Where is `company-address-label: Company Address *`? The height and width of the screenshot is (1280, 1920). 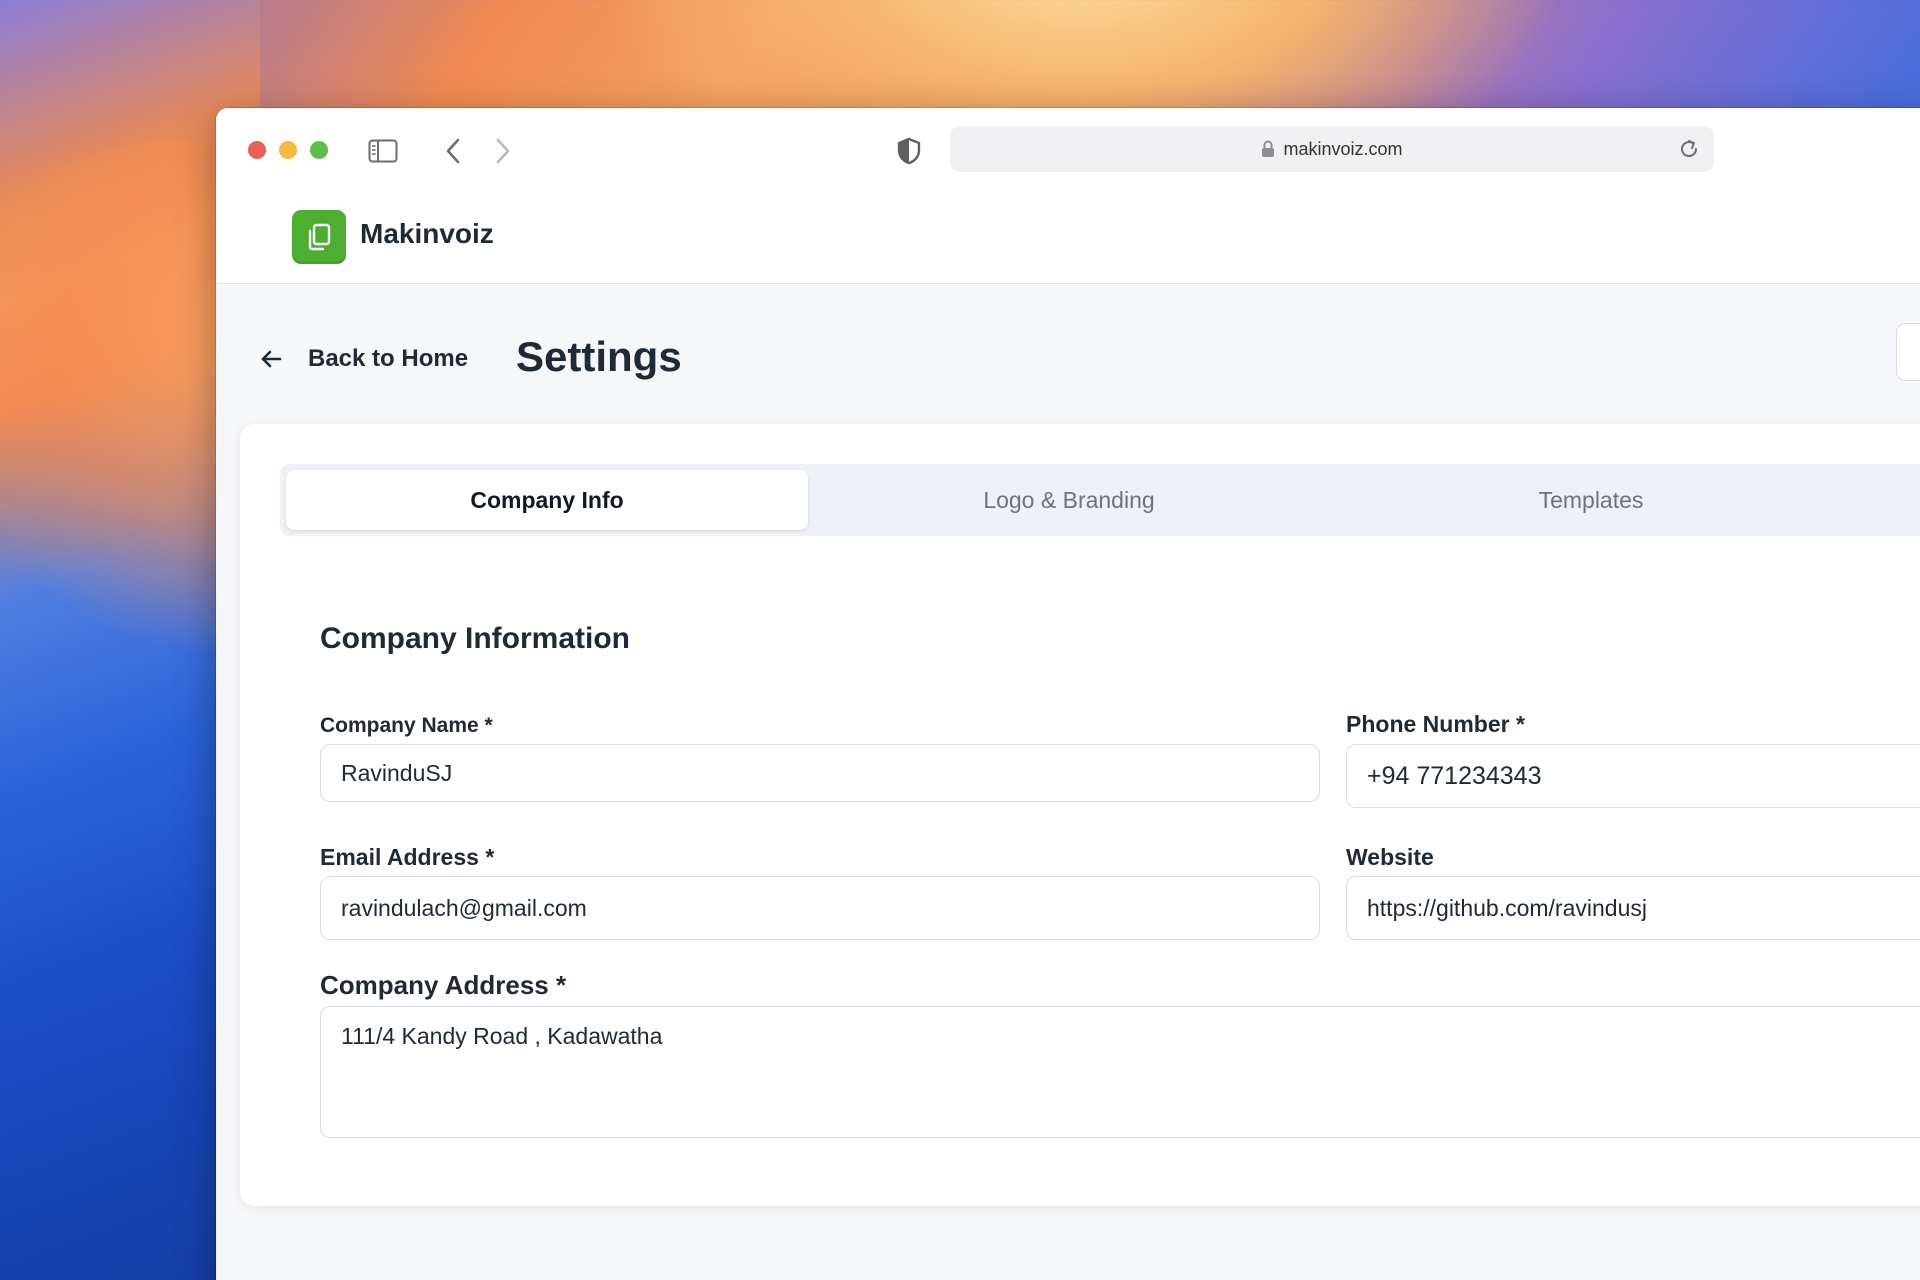 company-address-label: Company Address * is located at coordinates (443, 985).